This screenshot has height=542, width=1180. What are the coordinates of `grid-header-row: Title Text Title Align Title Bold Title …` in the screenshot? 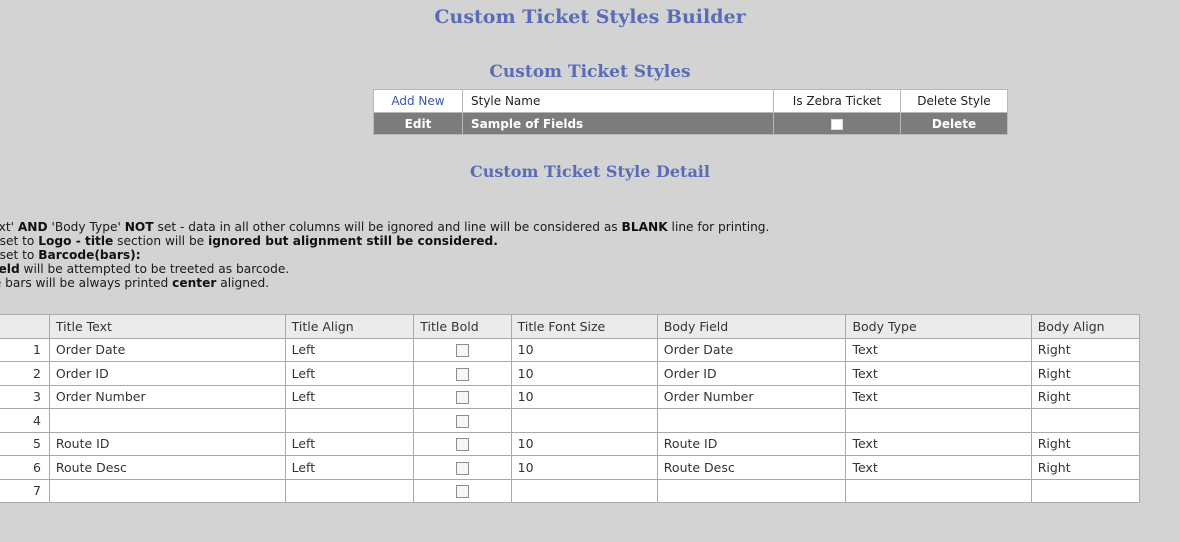 It's located at (570, 326).